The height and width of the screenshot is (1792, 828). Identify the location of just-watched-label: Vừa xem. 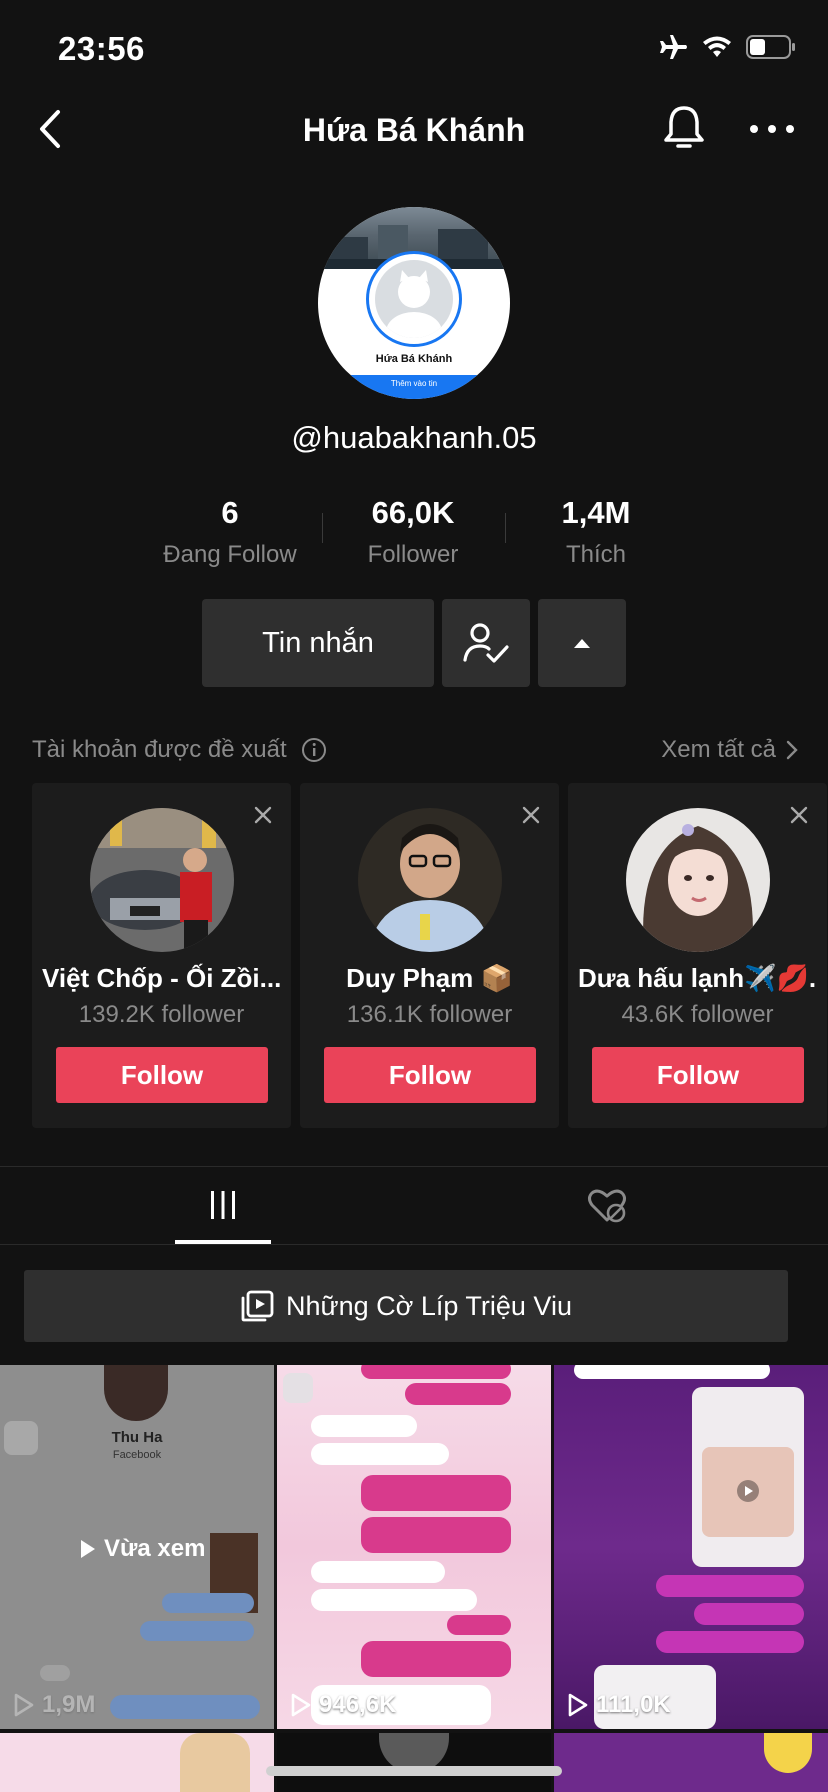
(142, 1549).